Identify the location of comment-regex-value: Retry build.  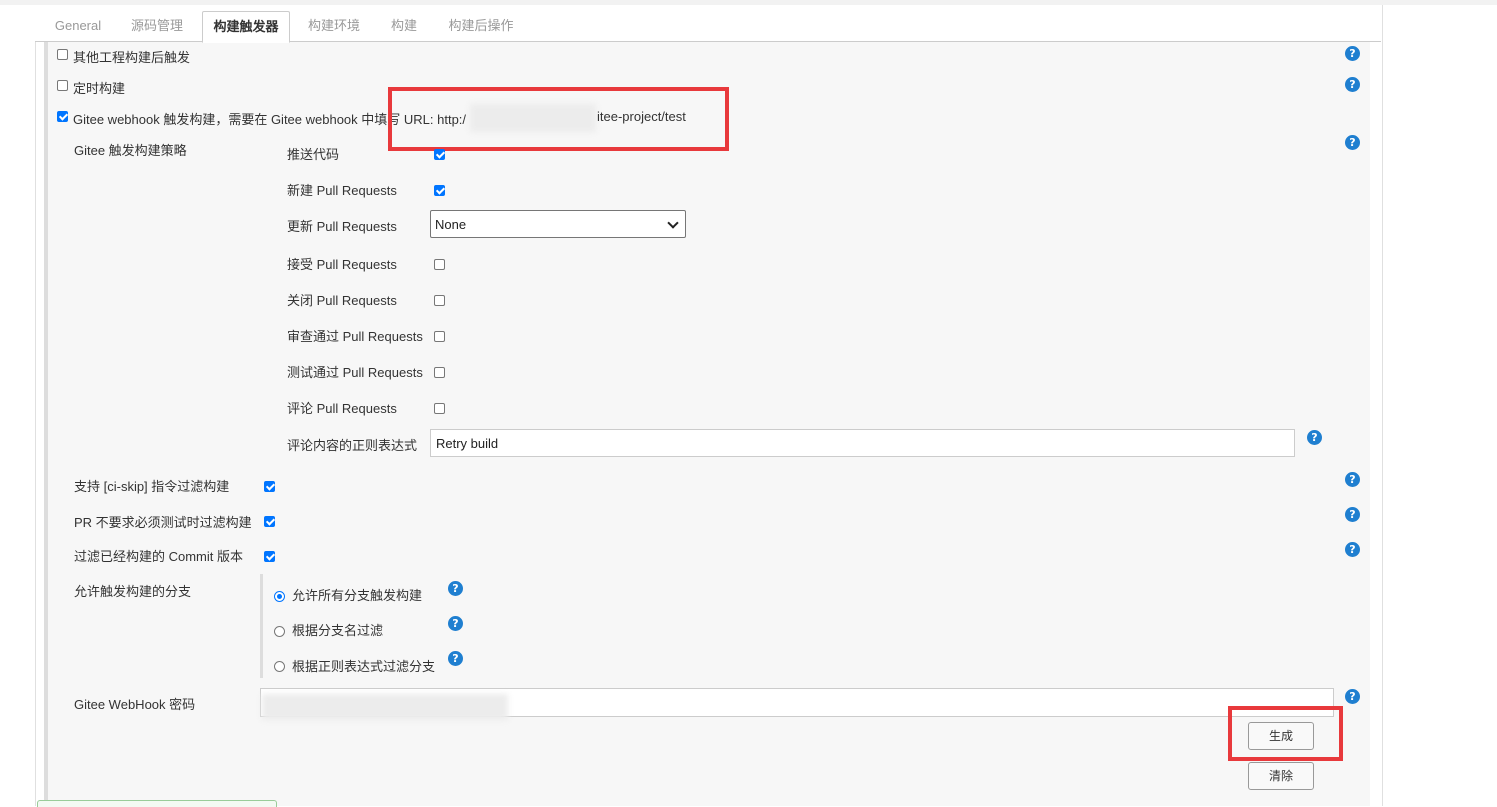
(467, 443).